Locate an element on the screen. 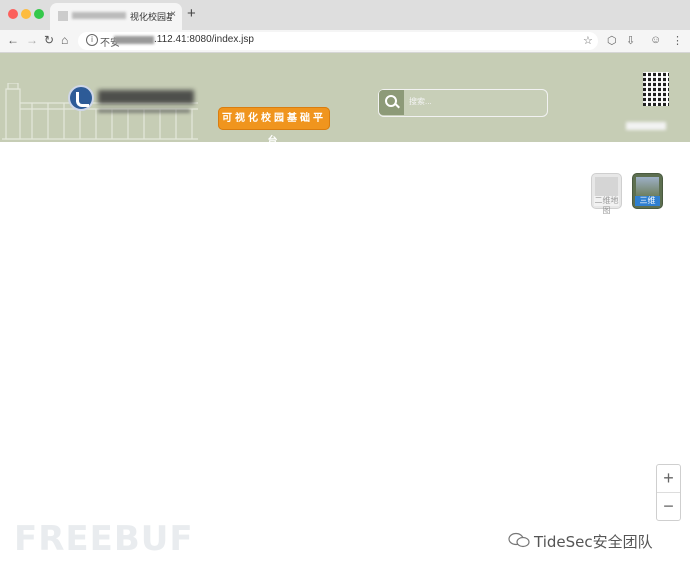  minimize-window-button is located at coordinates (26, 14).